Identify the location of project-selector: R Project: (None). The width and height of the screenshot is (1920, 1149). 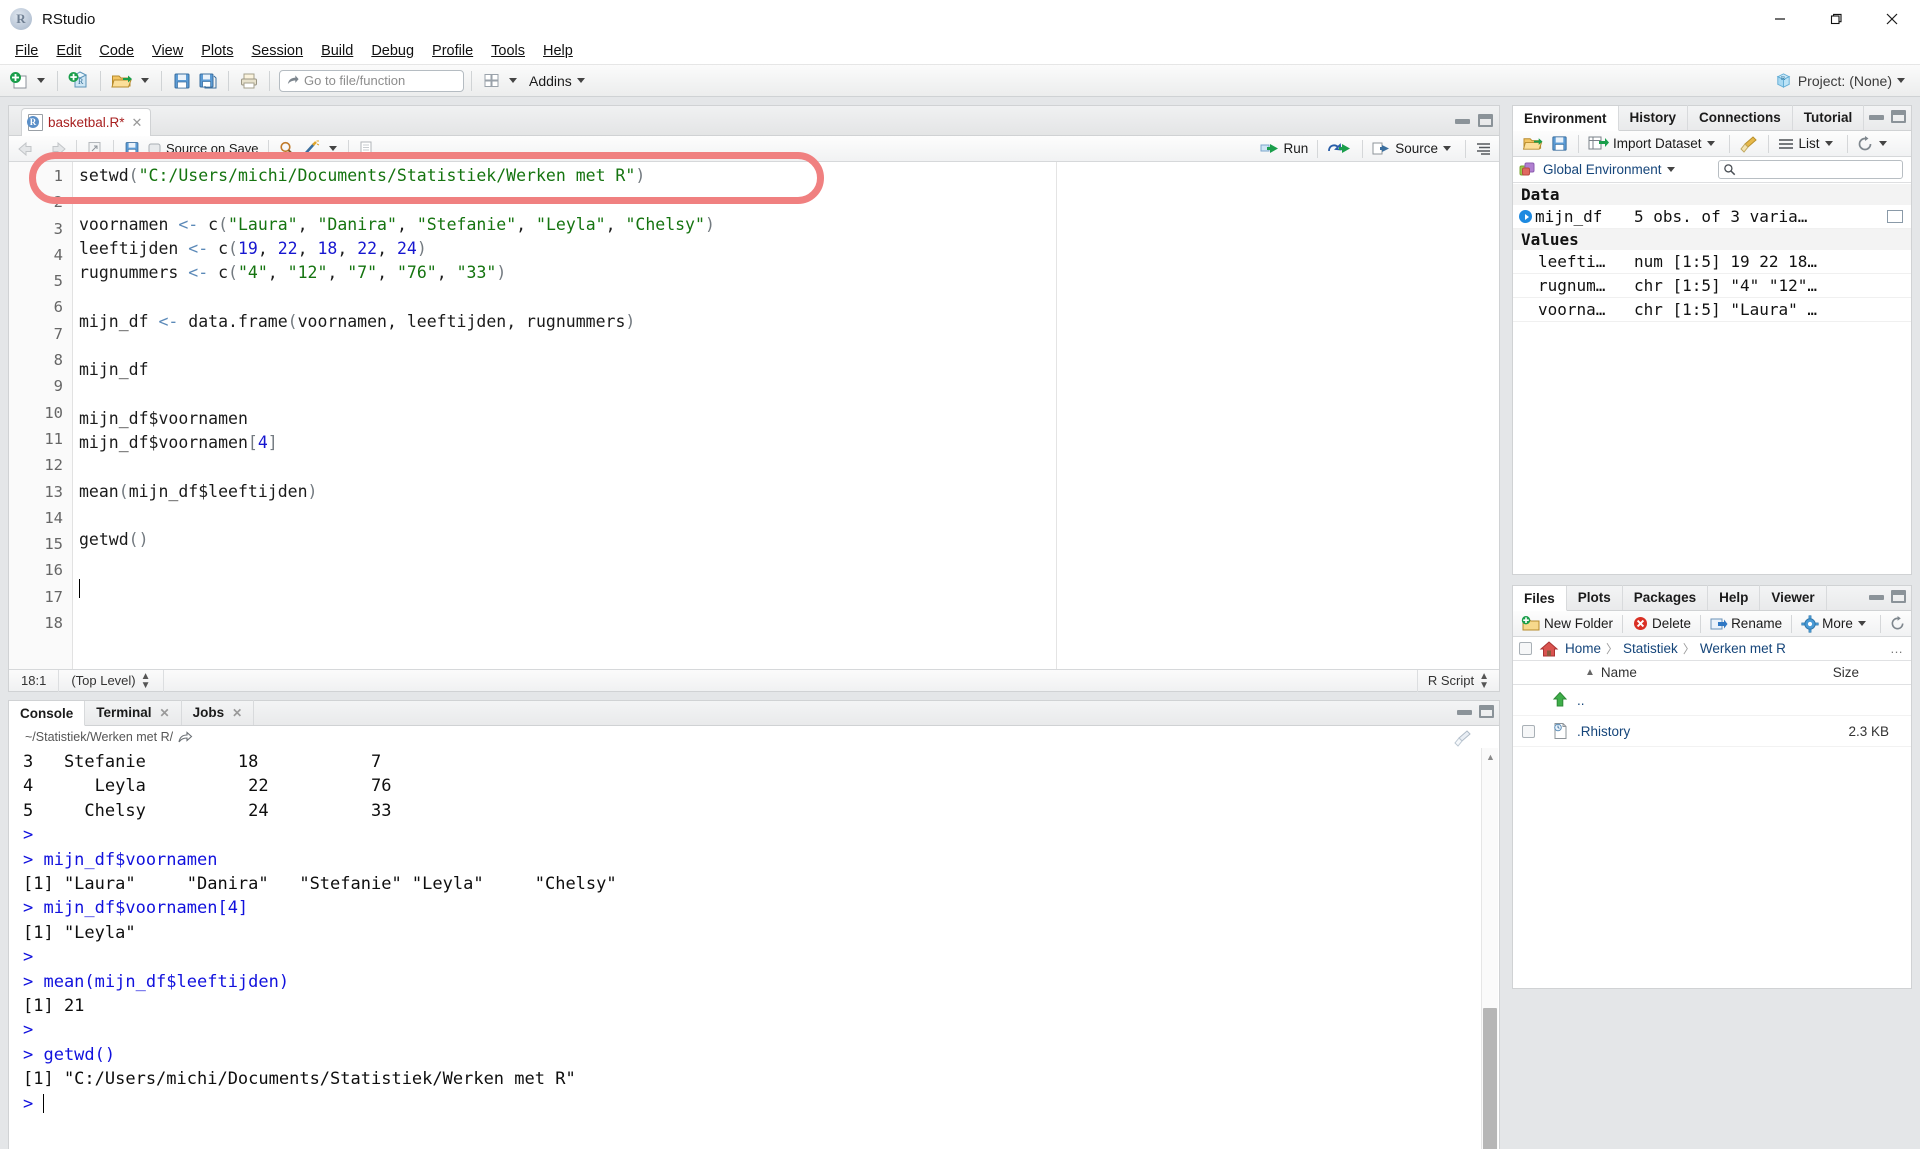
(1842, 80).